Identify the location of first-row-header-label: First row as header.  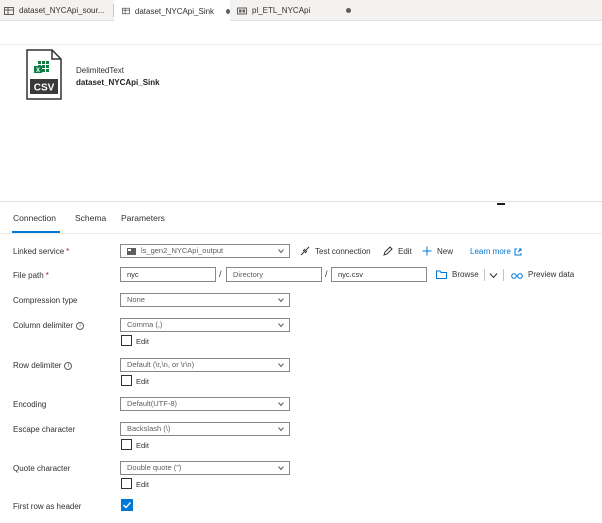
(47, 506).